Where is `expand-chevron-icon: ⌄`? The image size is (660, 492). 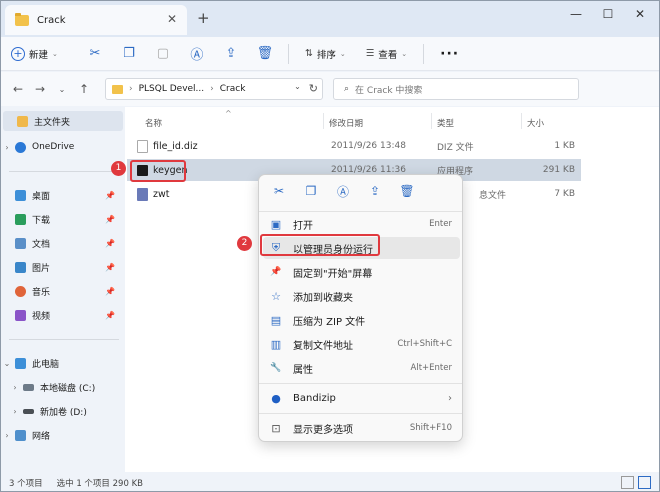
expand-chevron-icon: ⌄ is located at coordinates (7, 363).